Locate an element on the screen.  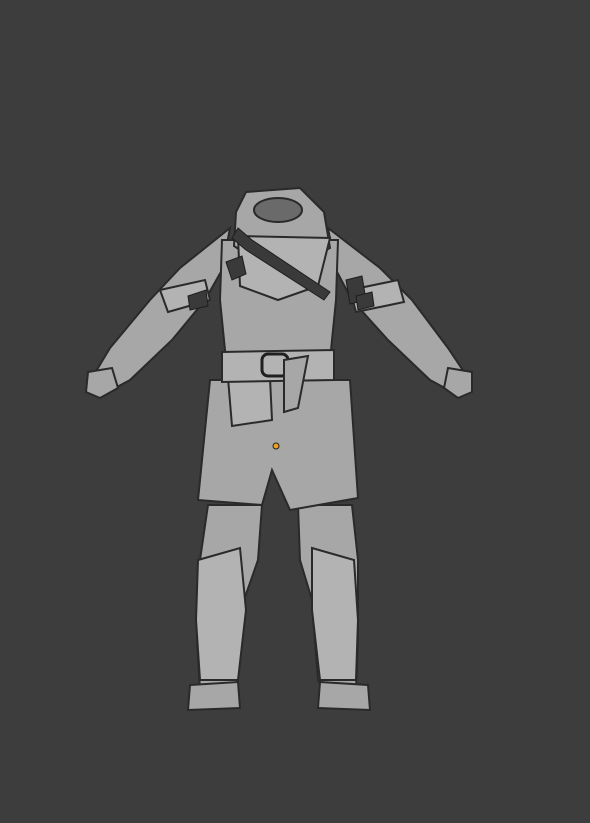
left-greave is located at coordinates (221, 613).